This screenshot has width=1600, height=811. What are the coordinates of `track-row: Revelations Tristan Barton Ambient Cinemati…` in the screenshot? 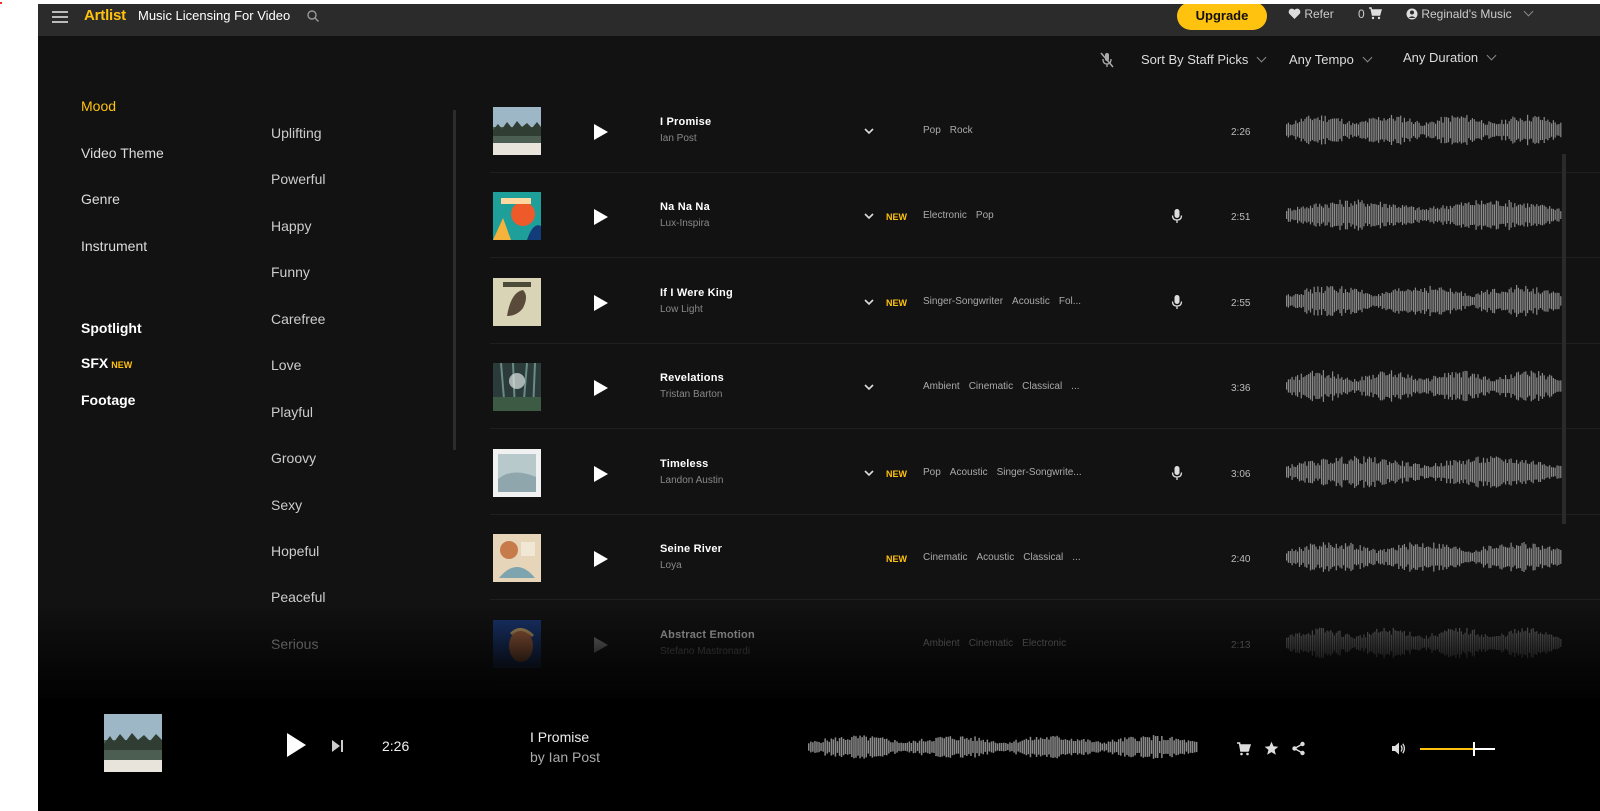 It's located at (1045, 386).